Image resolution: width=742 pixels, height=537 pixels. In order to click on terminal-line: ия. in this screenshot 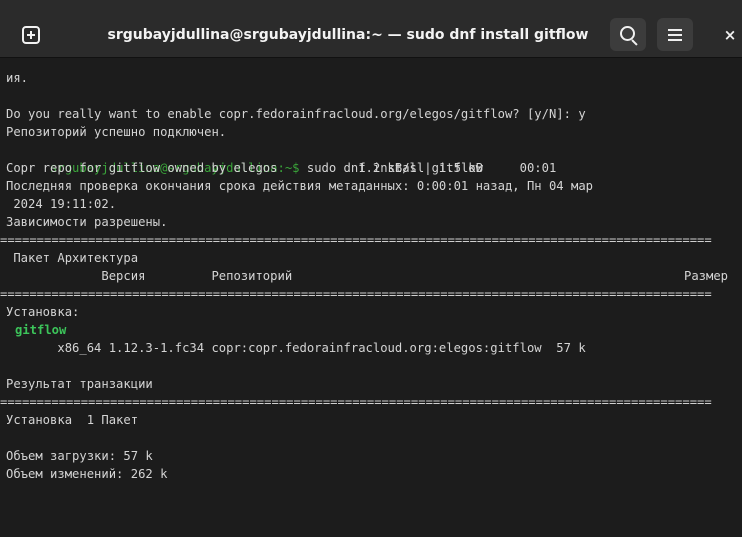, I will do `click(17, 78)`.